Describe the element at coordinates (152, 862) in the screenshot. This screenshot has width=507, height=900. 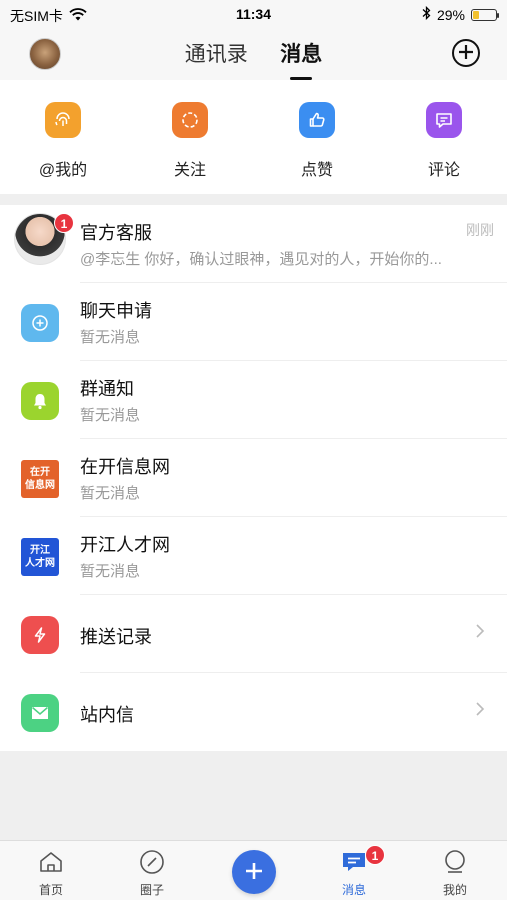
I see `compass-icon` at that location.